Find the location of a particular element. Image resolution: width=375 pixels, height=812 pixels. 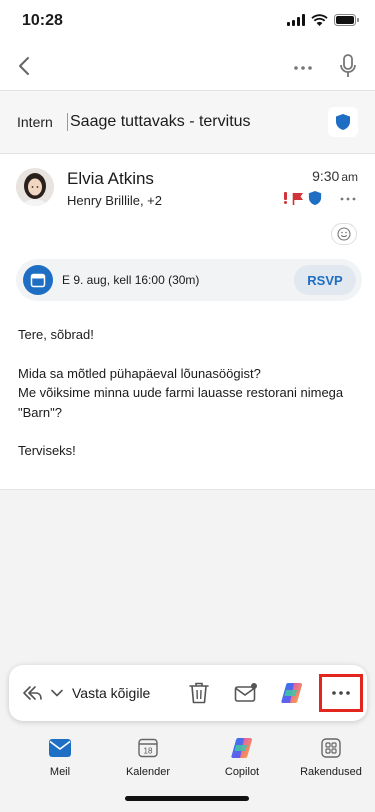

more-icon is located at coordinates (341, 693).